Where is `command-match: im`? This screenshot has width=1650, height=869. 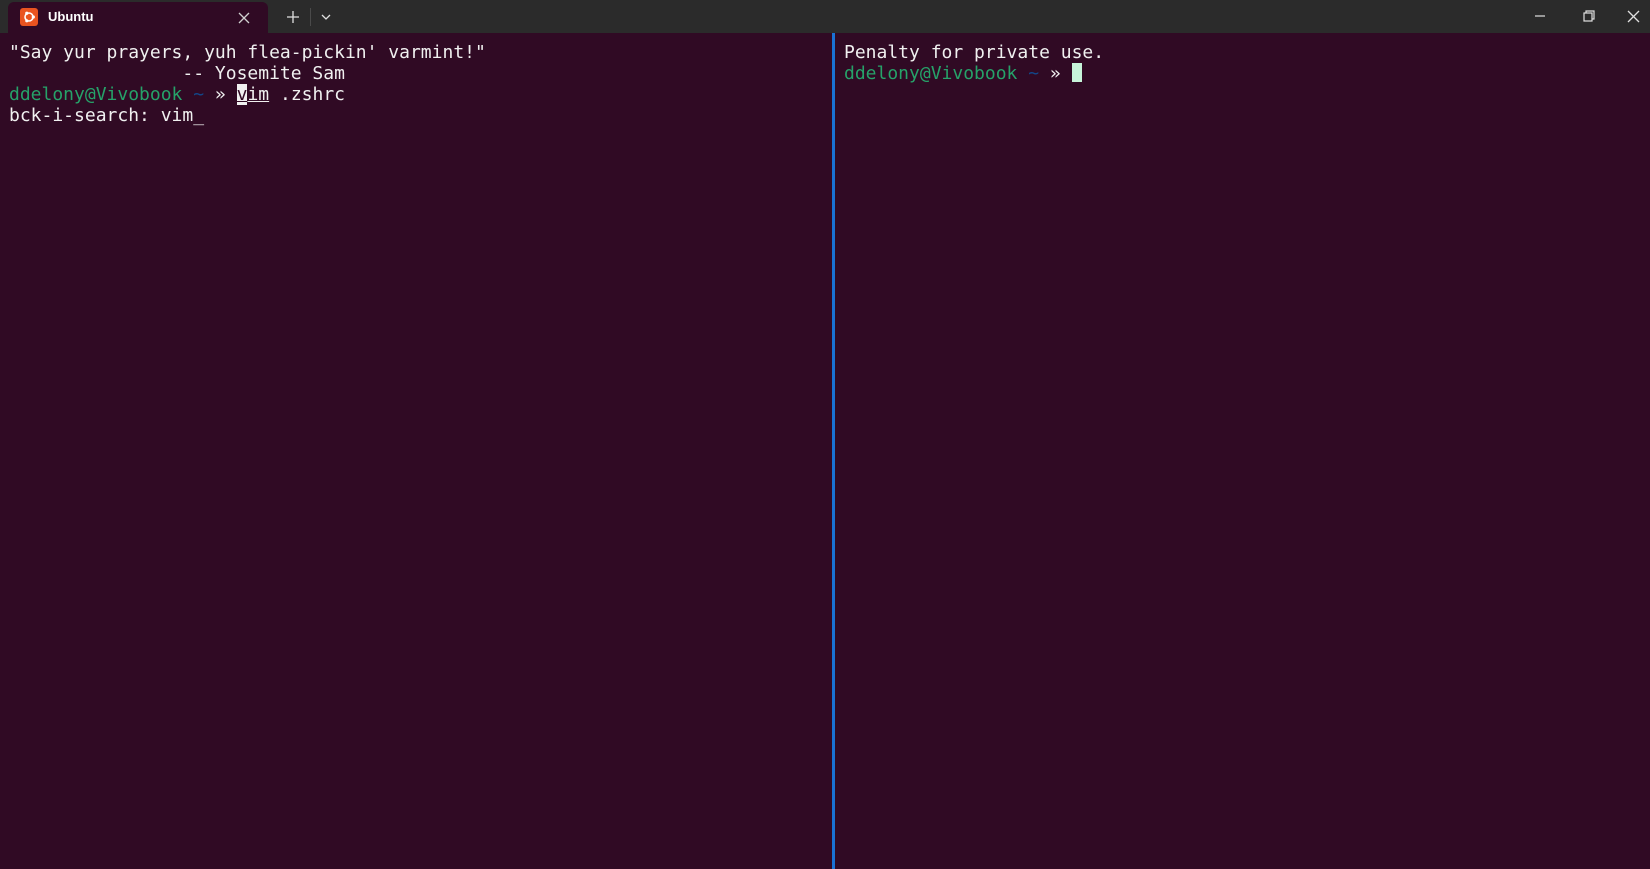
command-match: im is located at coordinates (258, 94).